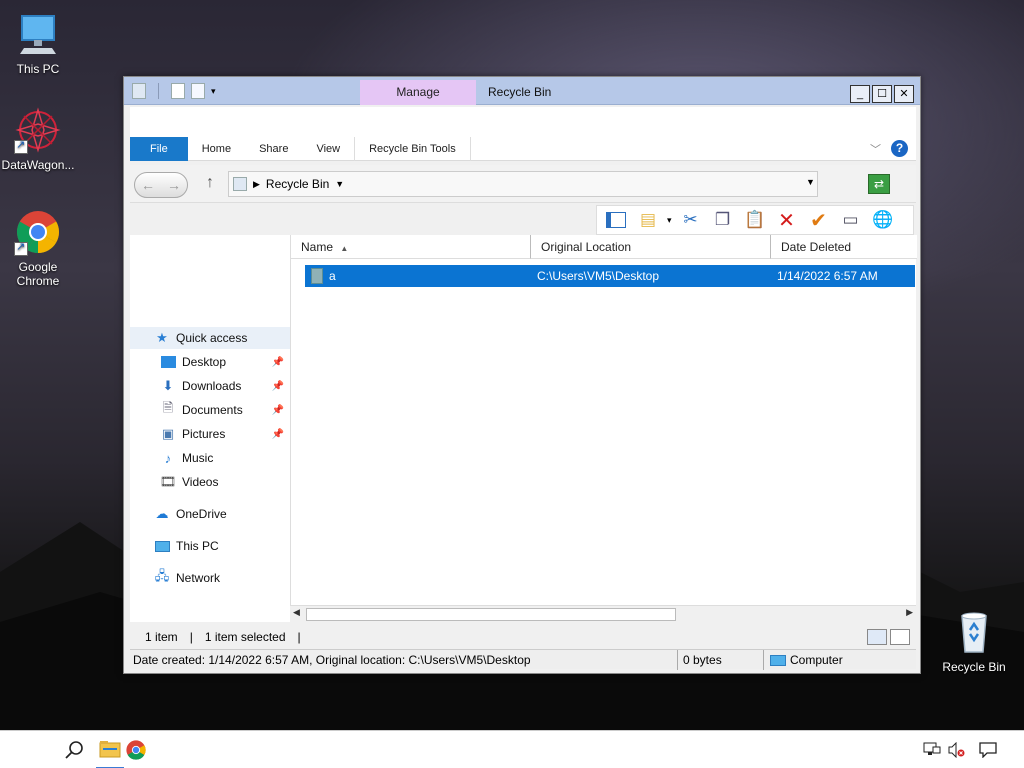 Image resolution: width=1024 pixels, height=768 pixels. What do you see at coordinates (904, 94) in the screenshot?
I see `close-button: ✕` at bounding box center [904, 94].